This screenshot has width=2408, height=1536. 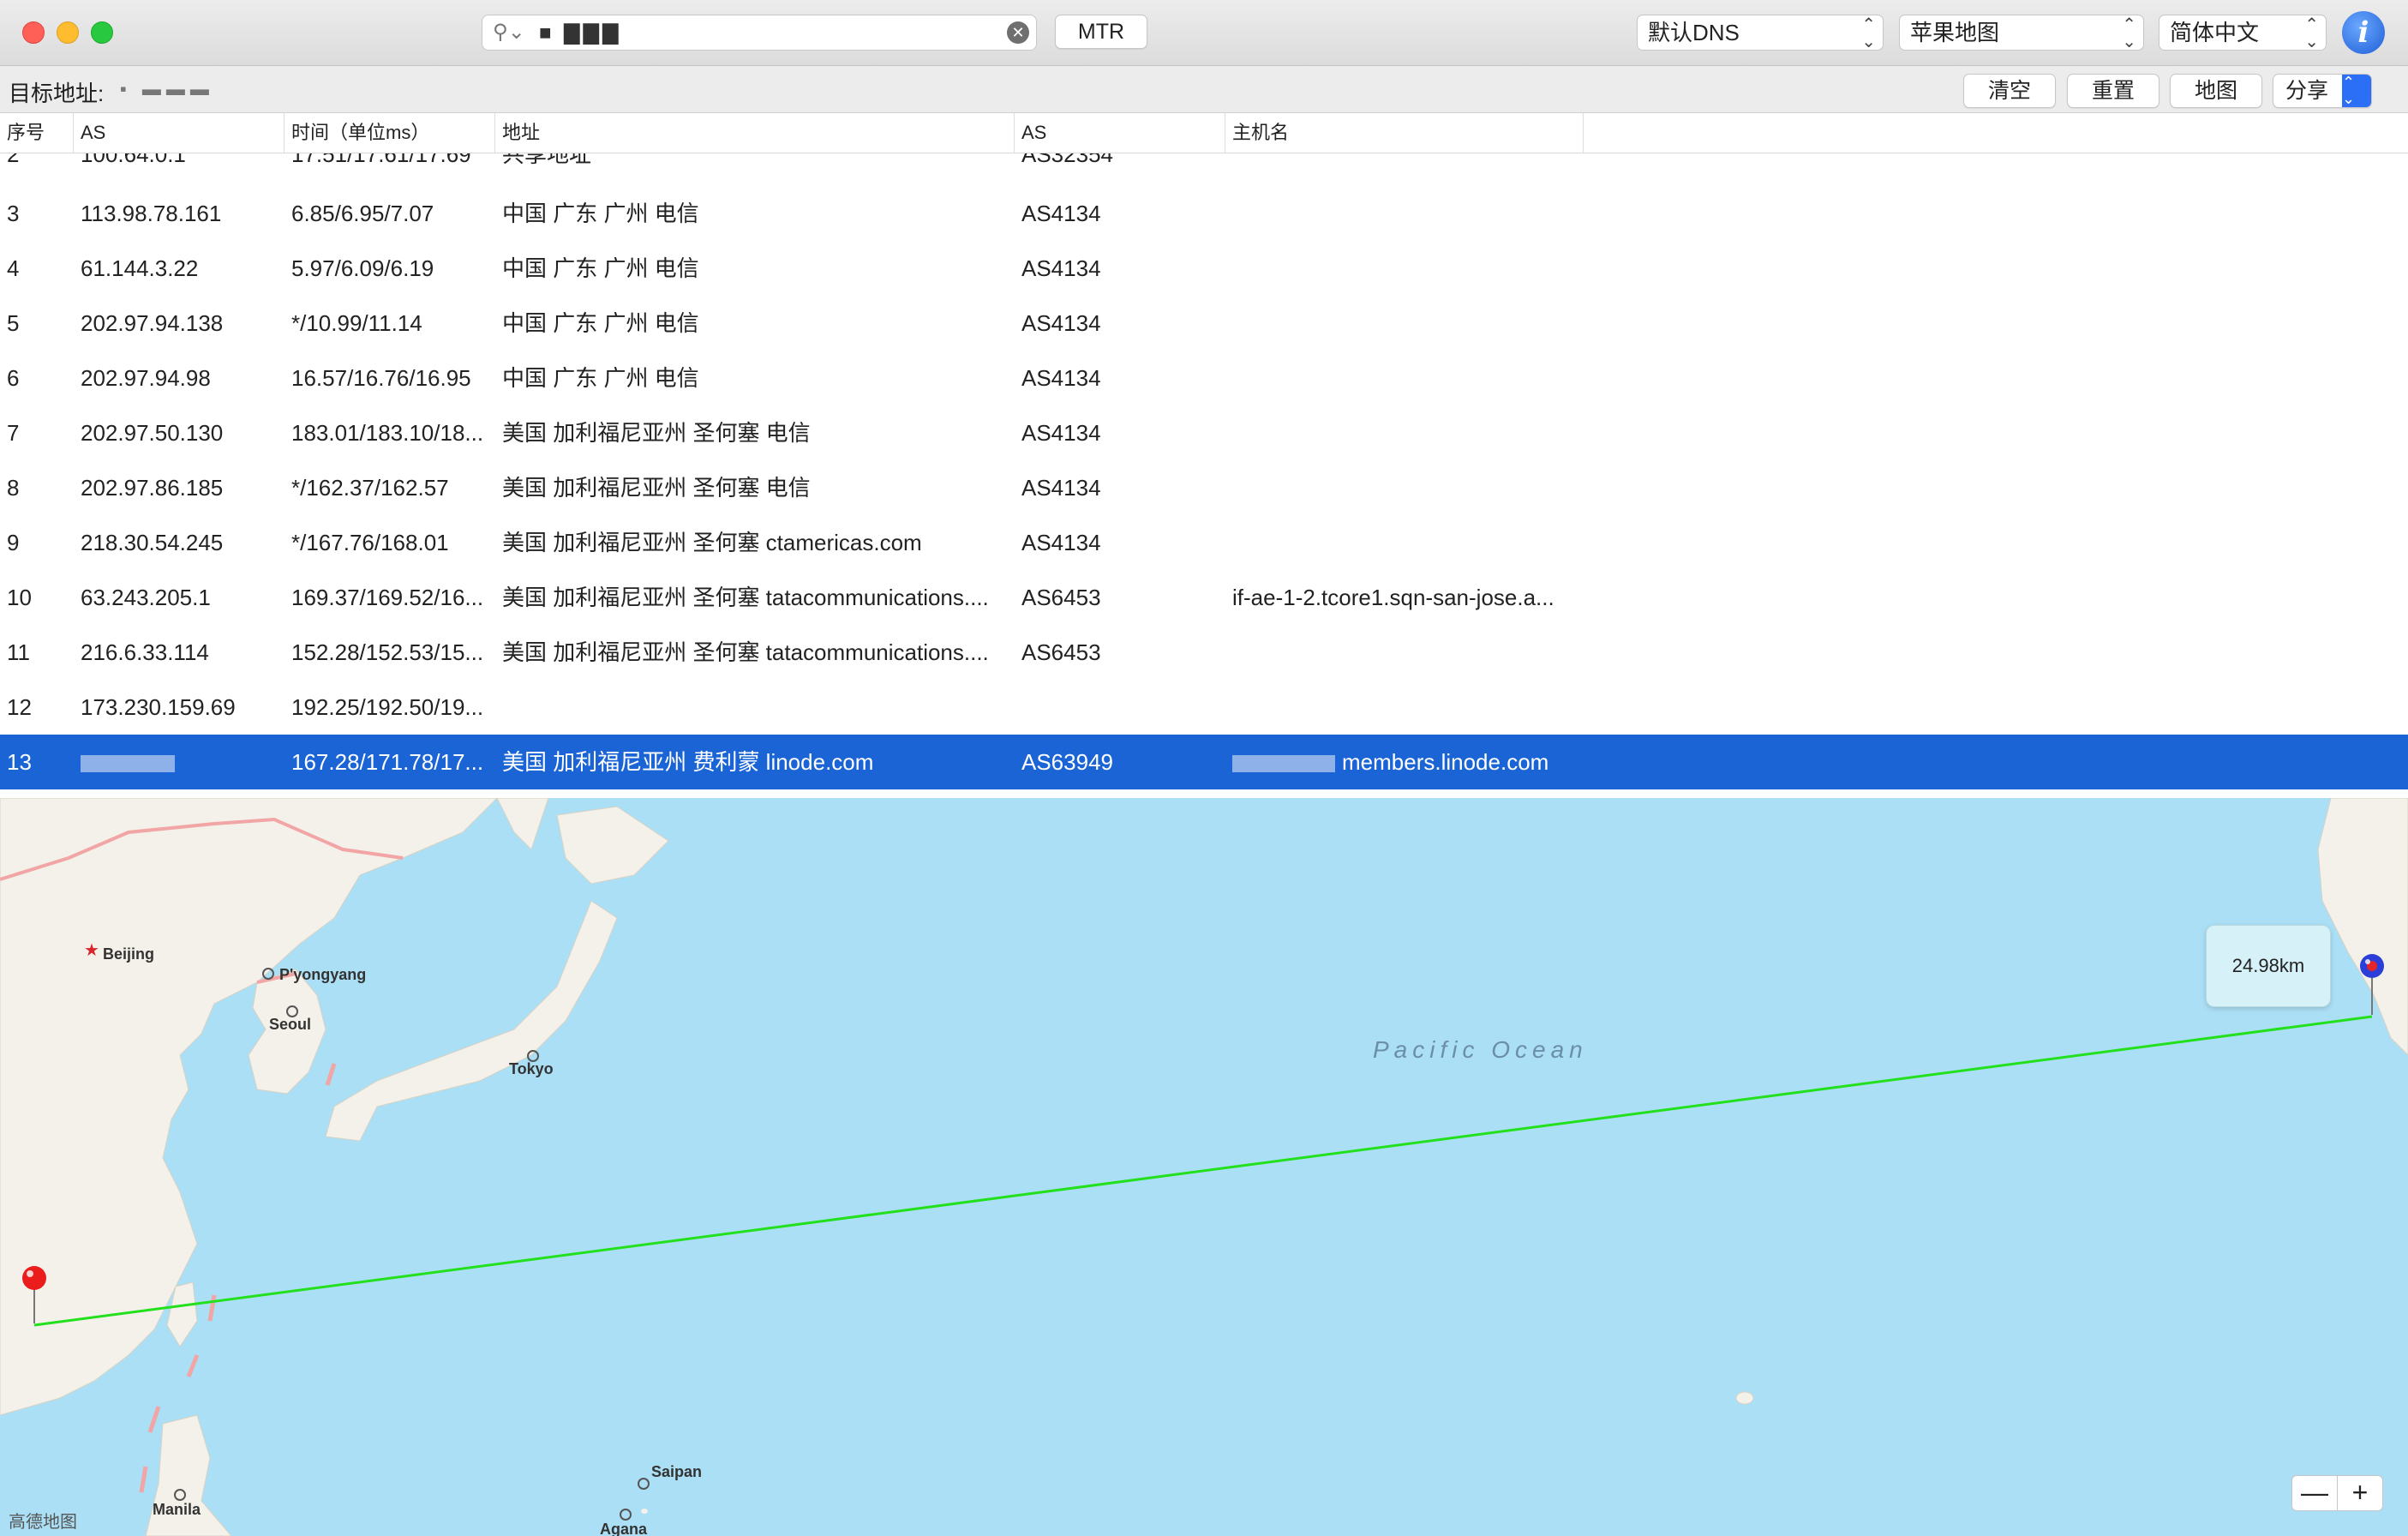 I want to click on cell-time: */10.99/11.14, so click(x=356, y=323).